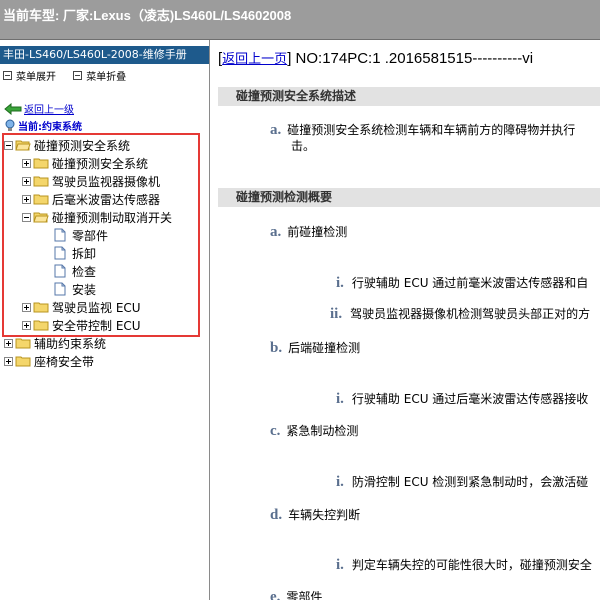  I want to click on manual-title: 丰田-LS460/LS460L-2008-维修手册, so click(104, 55).